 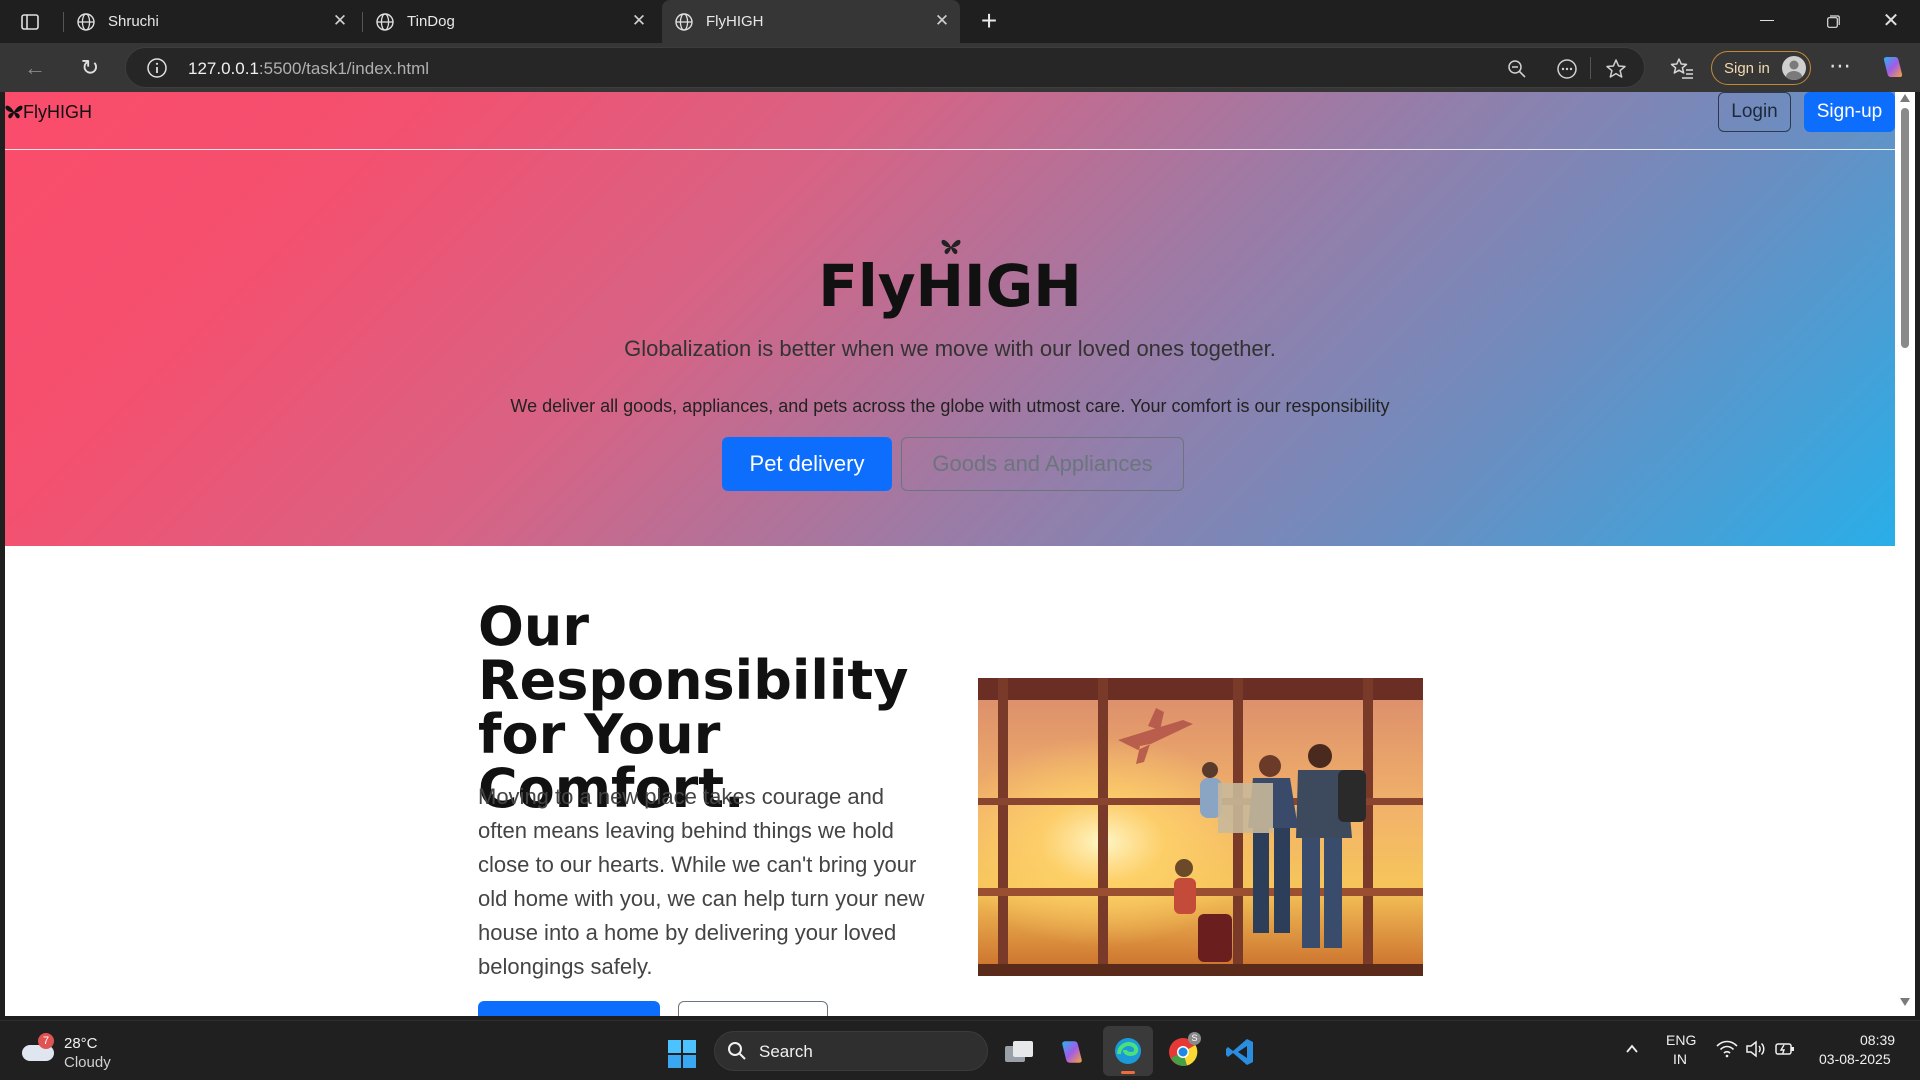 What do you see at coordinates (1877, 1040) in the screenshot?
I see `clock-time: 08:39` at bounding box center [1877, 1040].